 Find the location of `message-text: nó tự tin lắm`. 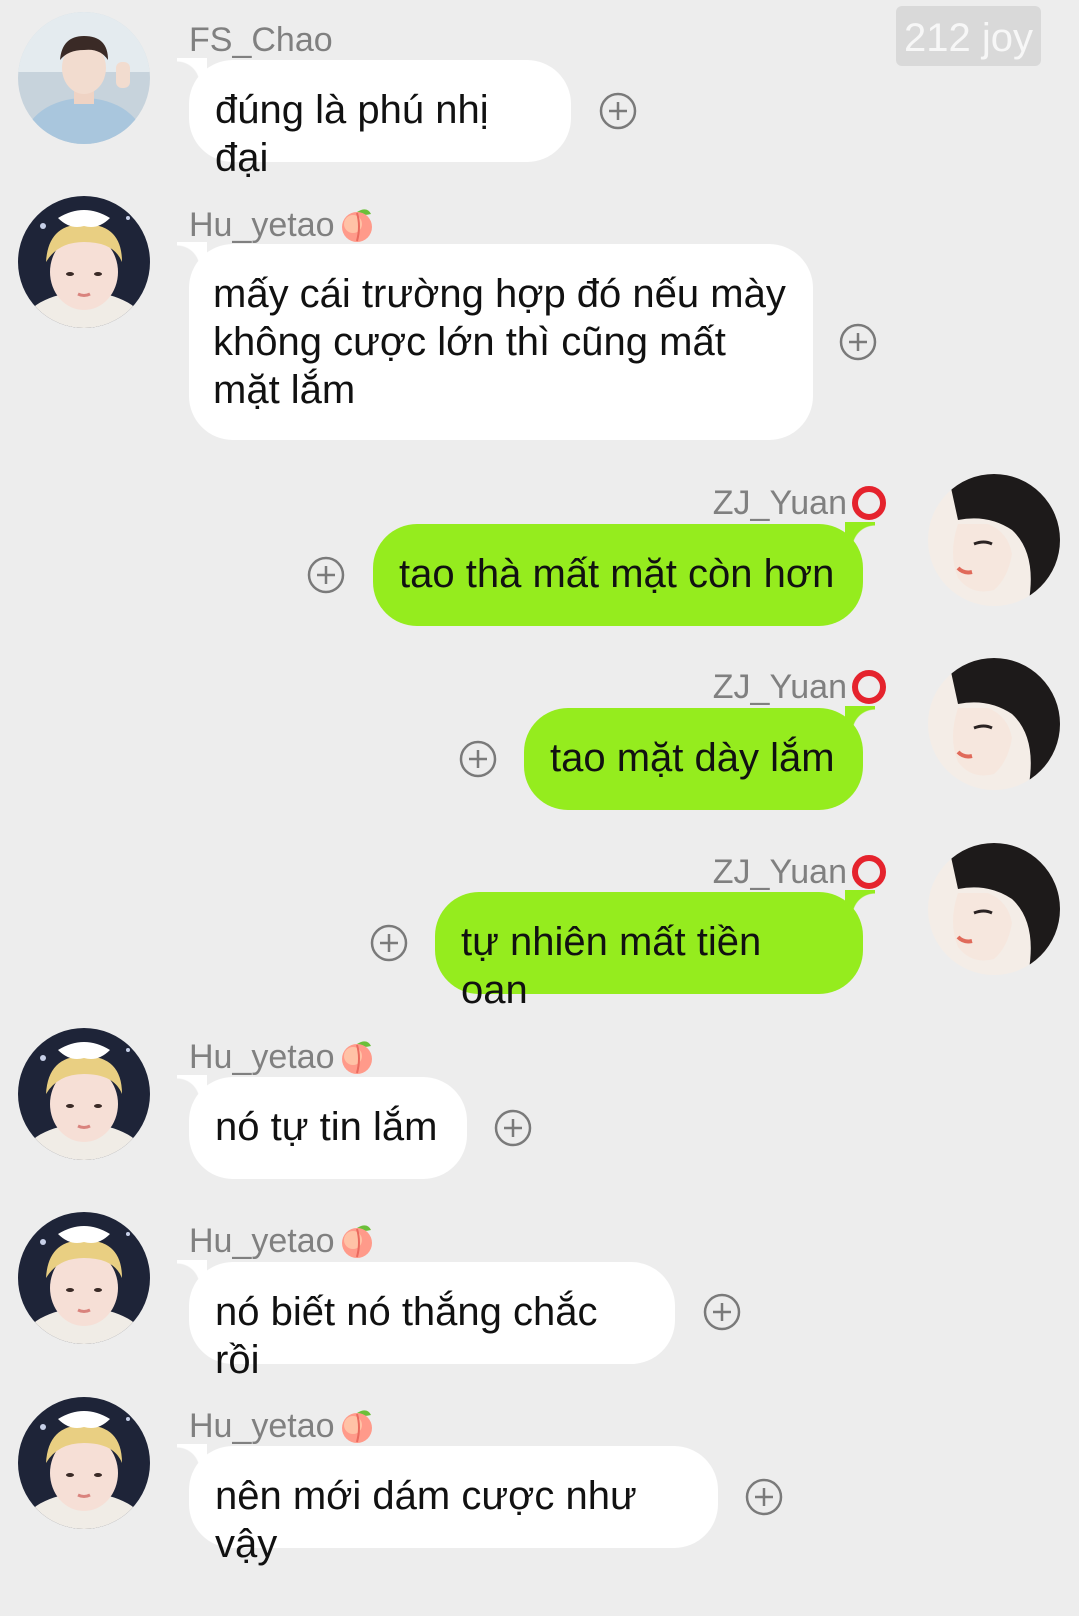

message-text: nó tự tin lắm is located at coordinates (326, 1127).